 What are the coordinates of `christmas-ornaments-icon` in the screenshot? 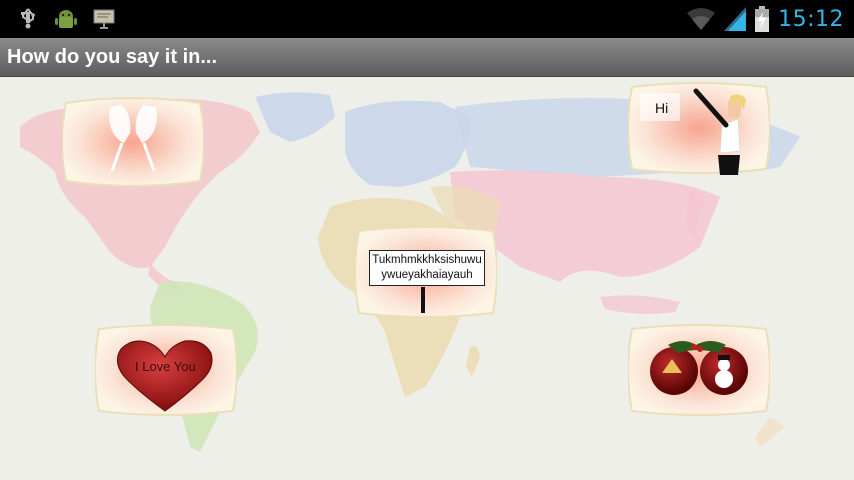 It's located at (699, 370).